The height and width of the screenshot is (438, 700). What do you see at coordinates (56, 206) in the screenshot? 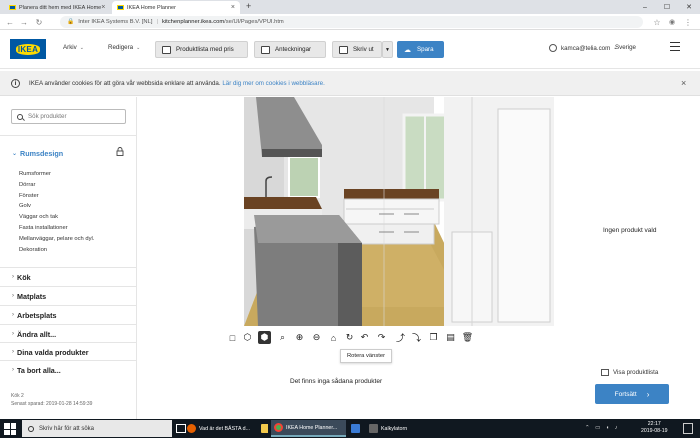
I see `sidebar-item: Golv` at bounding box center [56, 206].